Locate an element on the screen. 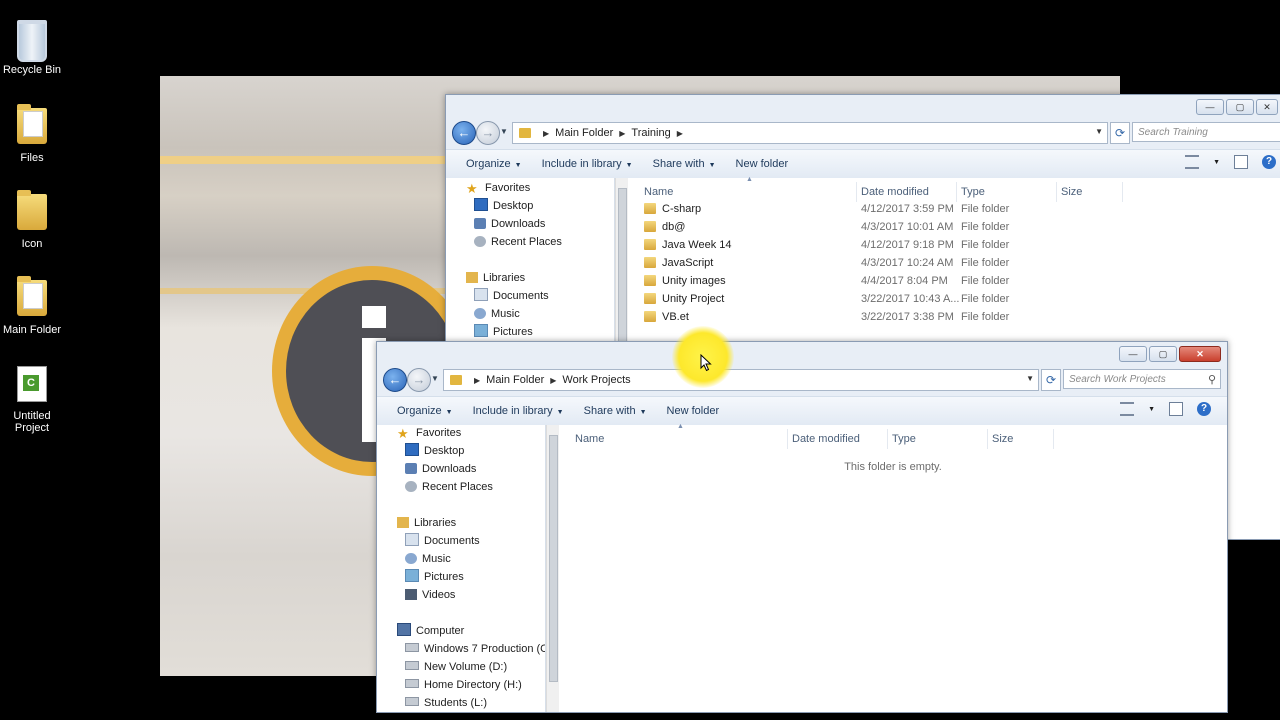  list-item: JavaScript 4/3/2017 10:24 AM File folder is located at coordinates (954, 263).